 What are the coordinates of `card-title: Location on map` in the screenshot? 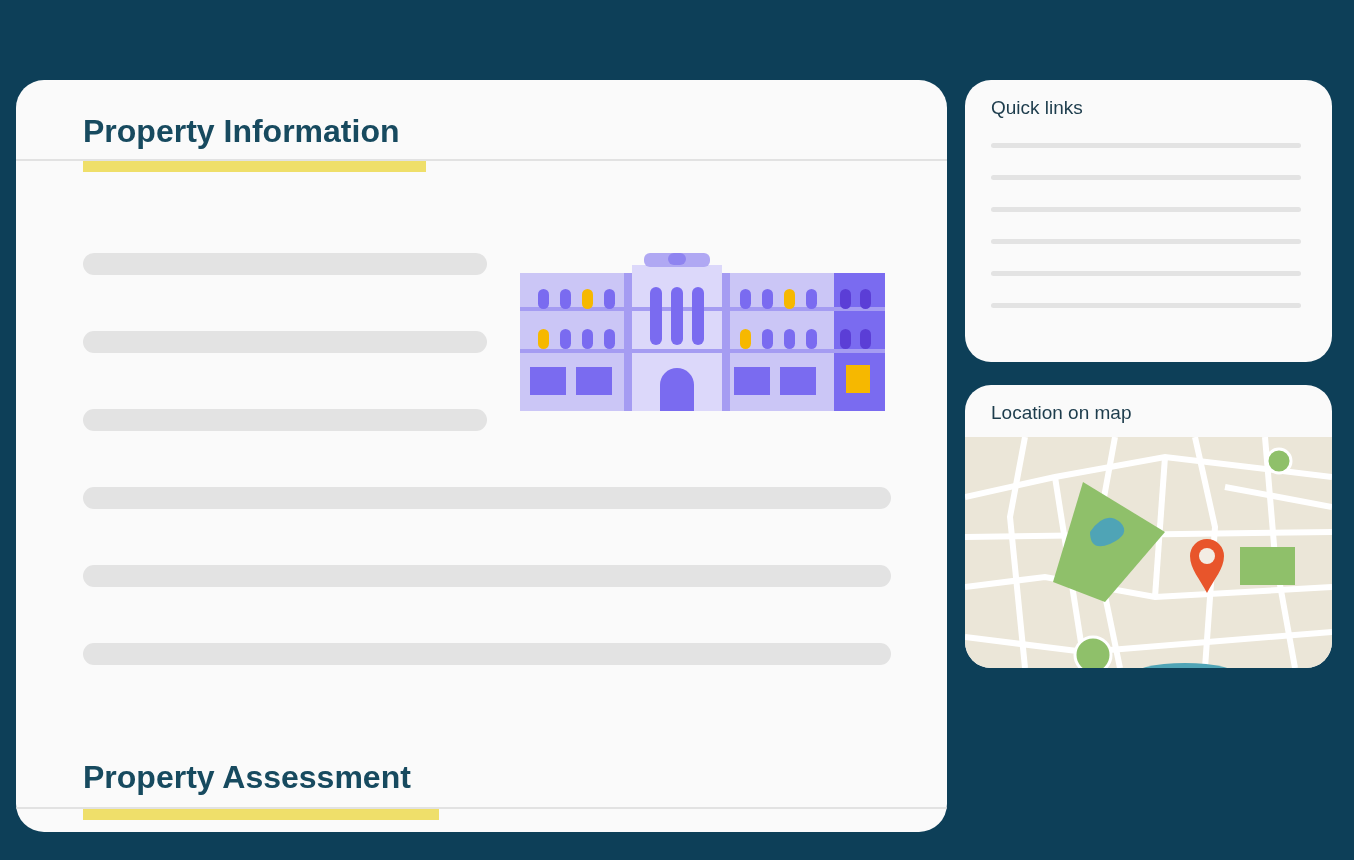 It's located at (1061, 413).